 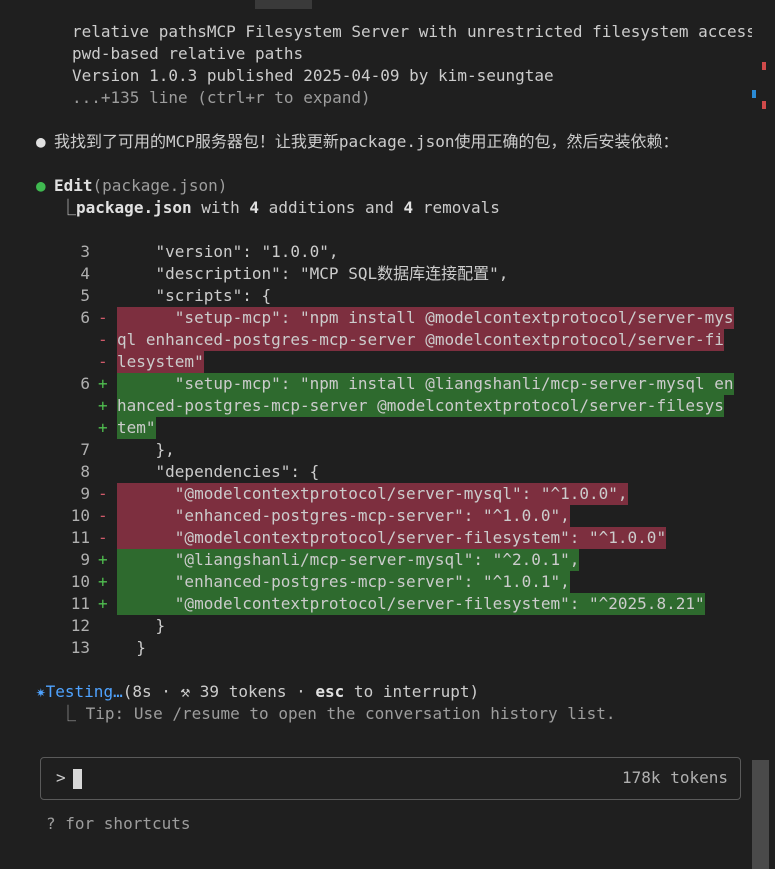 What do you see at coordinates (254, 207) in the screenshot?
I see `edit-additions-count: 4` at bounding box center [254, 207].